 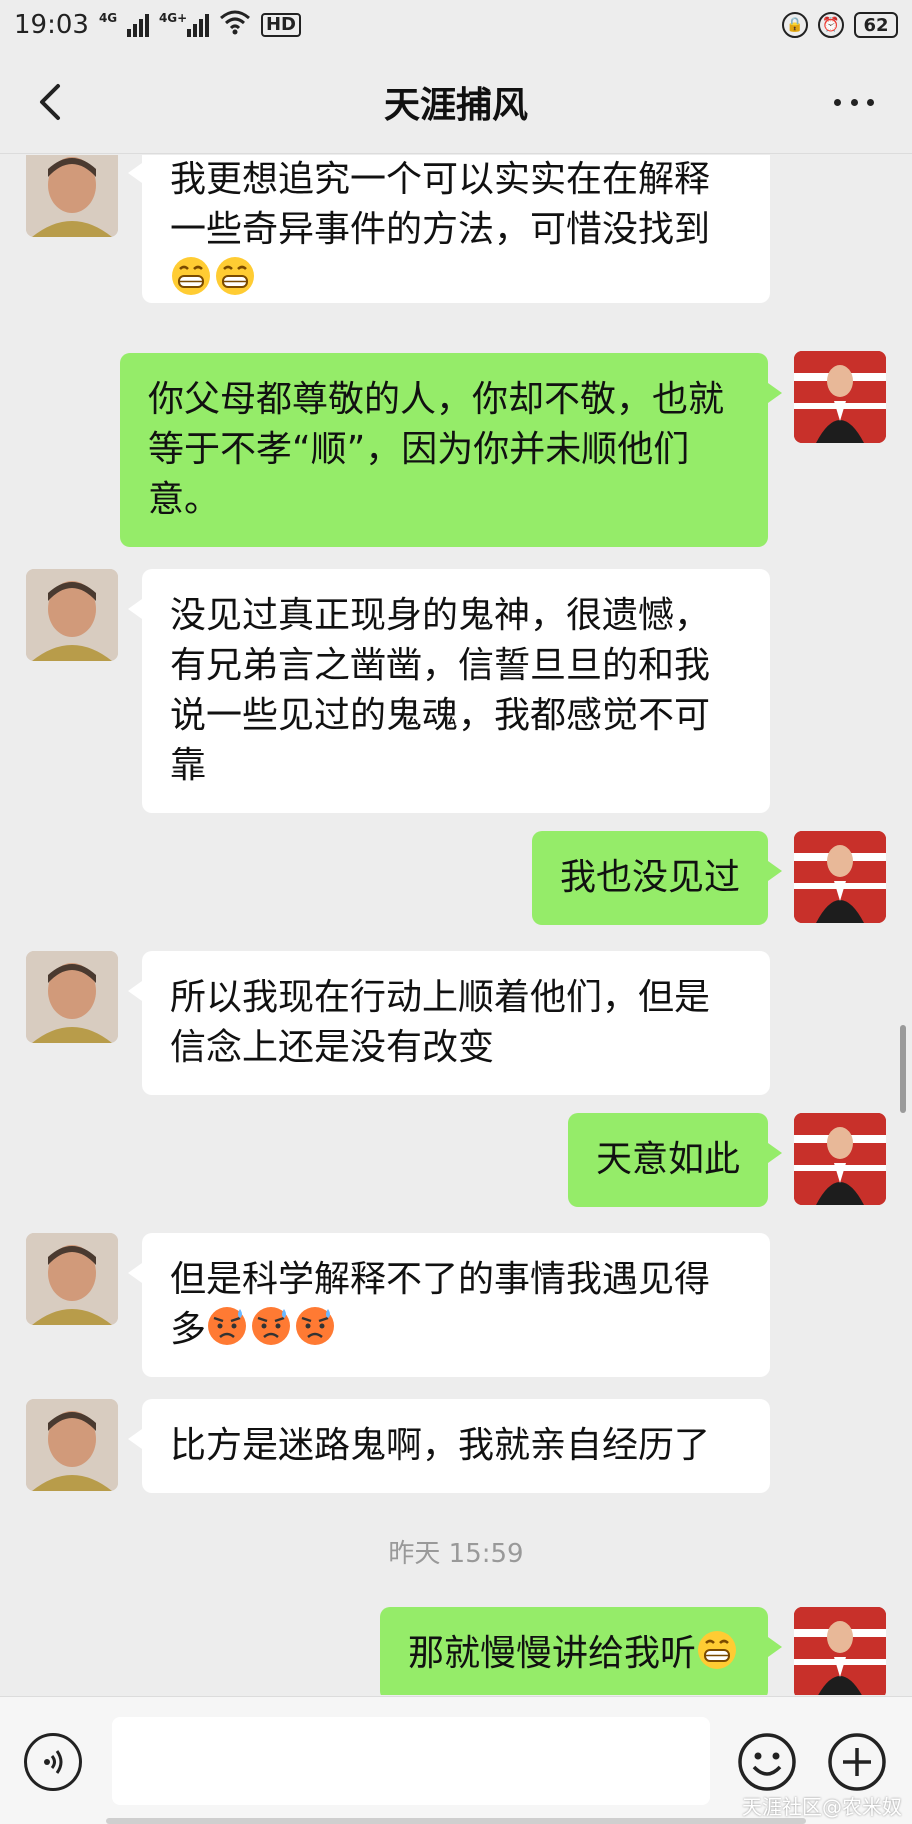 What do you see at coordinates (903, 1069) in the screenshot?
I see `scrollbar` at bounding box center [903, 1069].